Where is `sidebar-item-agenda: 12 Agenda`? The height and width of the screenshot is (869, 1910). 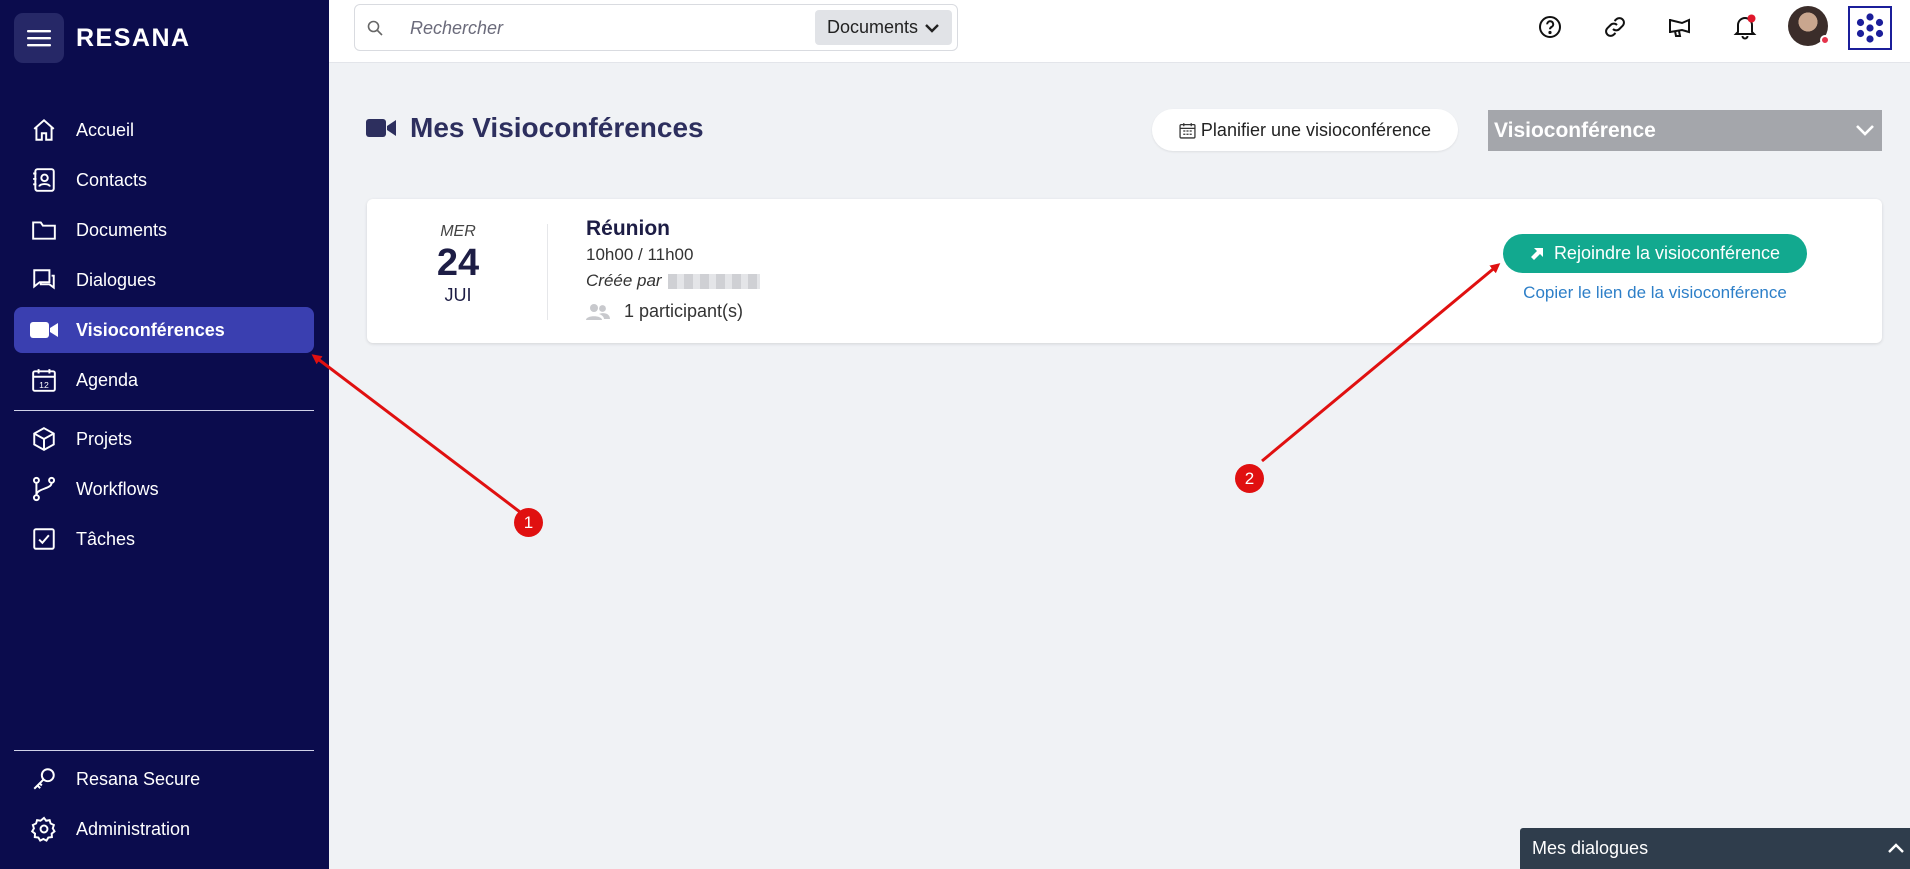
sidebar-item-agenda: 12 Agenda is located at coordinates (164, 380).